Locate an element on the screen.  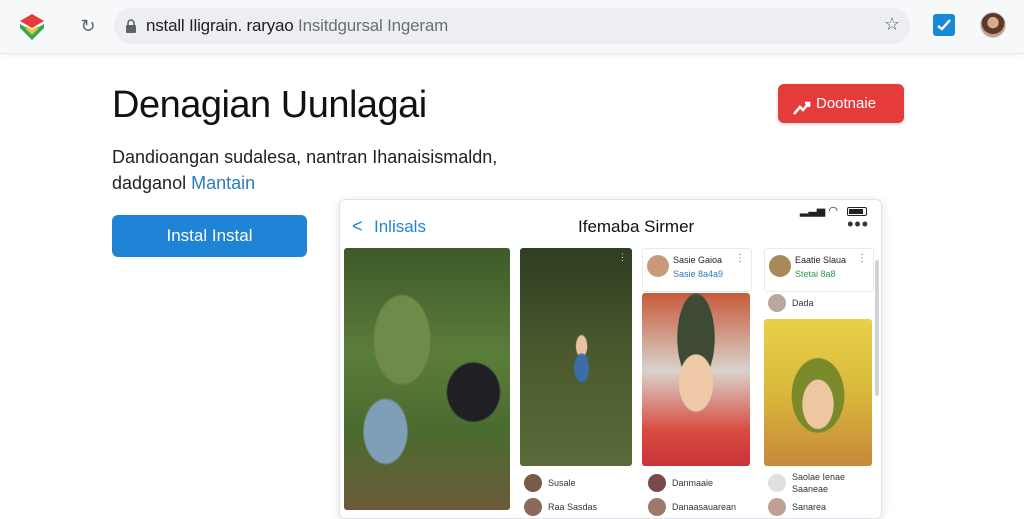
preview-title: Ifemaba Sirmer is located at coordinates (636, 226).